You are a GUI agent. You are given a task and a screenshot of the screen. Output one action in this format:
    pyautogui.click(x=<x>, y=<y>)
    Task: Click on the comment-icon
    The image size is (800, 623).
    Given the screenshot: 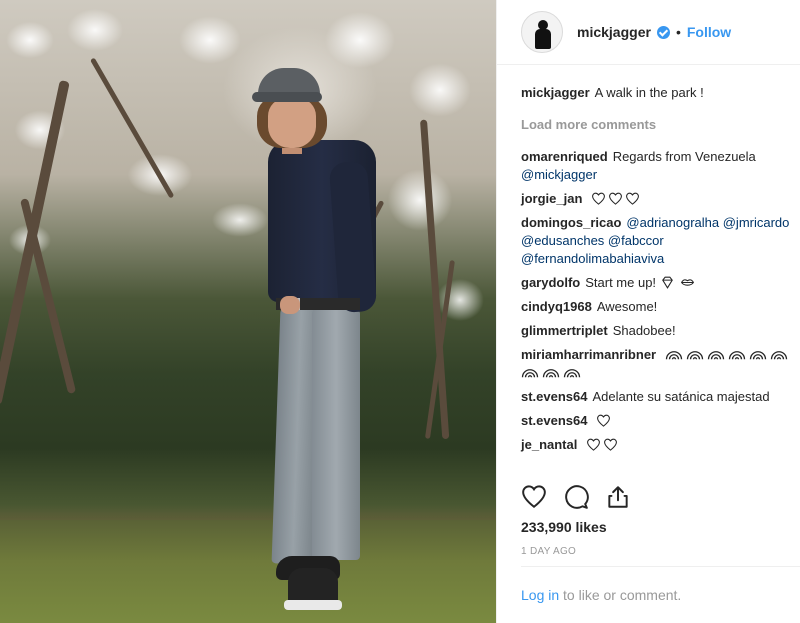 What is the action you would take?
    pyautogui.click(x=576, y=497)
    